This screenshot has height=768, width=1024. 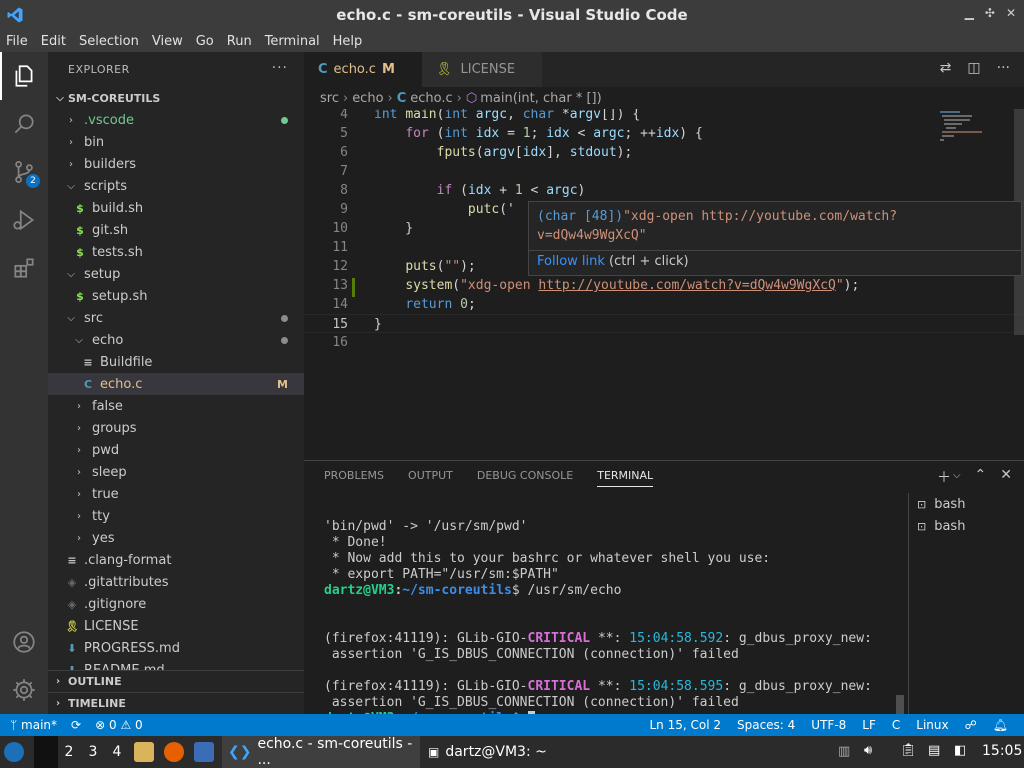 I want to click on tree-file-Buildfile: ≡ Buildfile, so click(x=176, y=362).